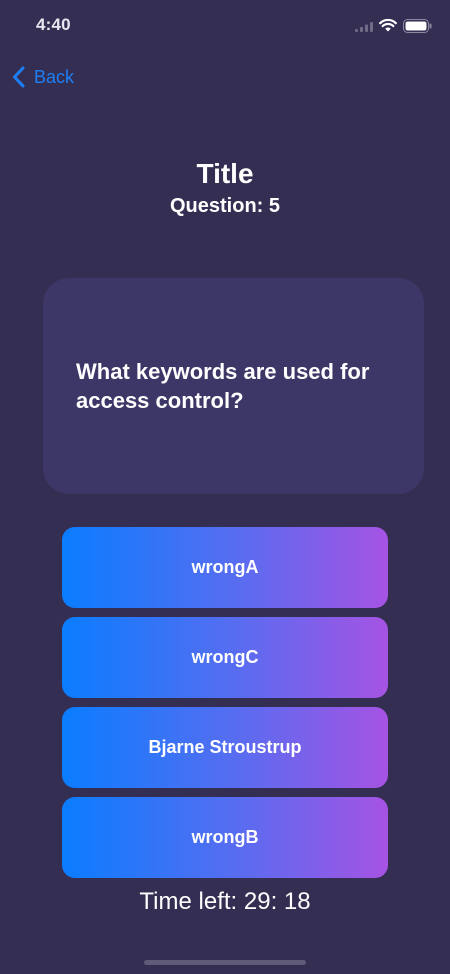 Image resolution: width=450 pixels, height=974 pixels. Describe the element at coordinates (53, 24) in the screenshot. I see `status-time: 4:40` at that location.